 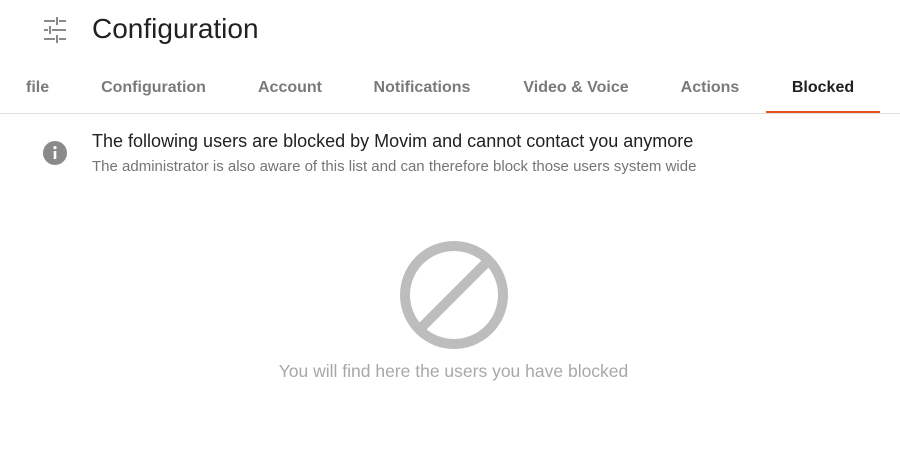 I want to click on tab-video-voice: Video & Voice, so click(x=576, y=88).